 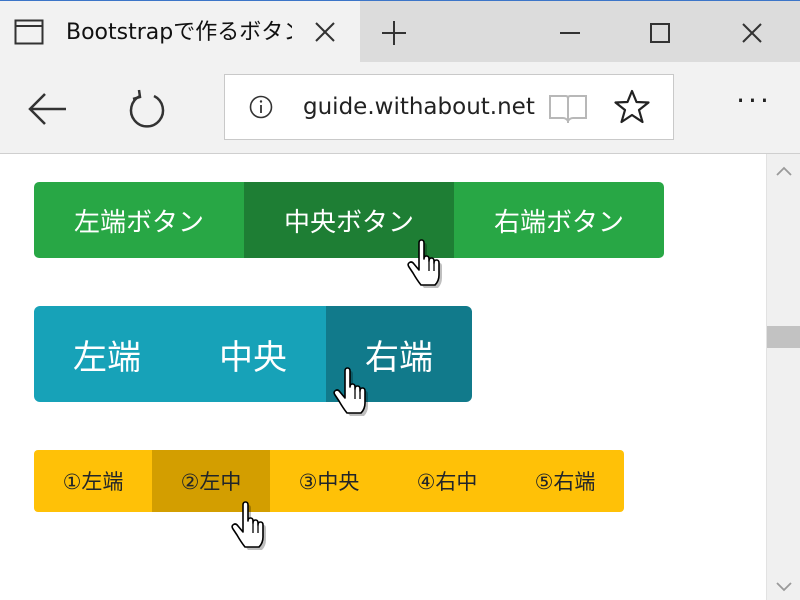 I want to click on button-1-left: ①左端, so click(x=93, y=481).